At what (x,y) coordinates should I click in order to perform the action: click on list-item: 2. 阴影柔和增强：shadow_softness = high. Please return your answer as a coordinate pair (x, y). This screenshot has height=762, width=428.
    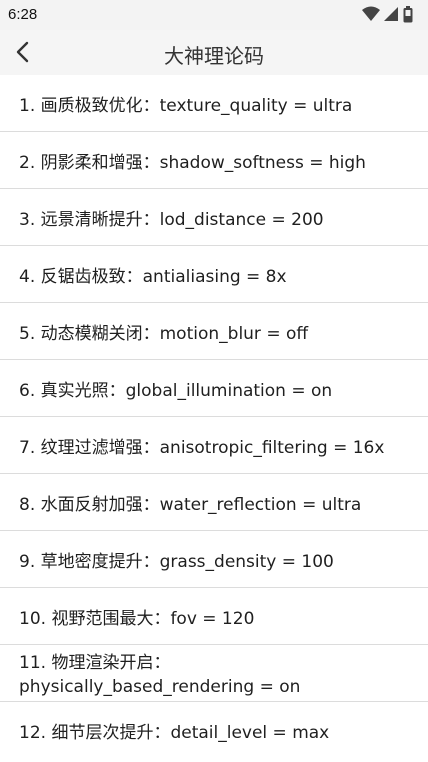
    Looking at the image, I should click on (214, 160).